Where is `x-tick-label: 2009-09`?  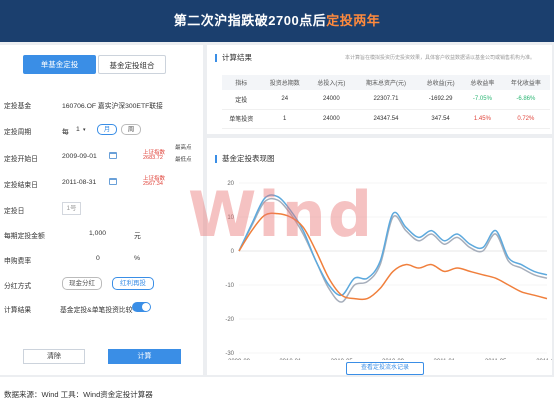
x-tick-label: 2009-09 is located at coordinates (239, 359).